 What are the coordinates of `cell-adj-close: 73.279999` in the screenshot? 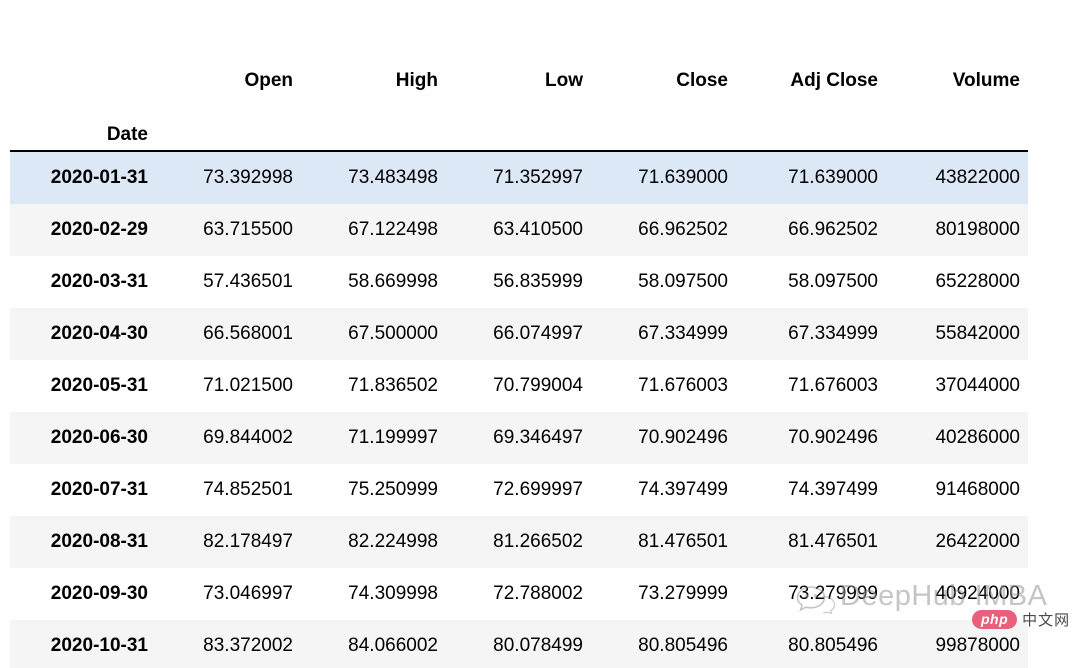 It's located at (833, 593).